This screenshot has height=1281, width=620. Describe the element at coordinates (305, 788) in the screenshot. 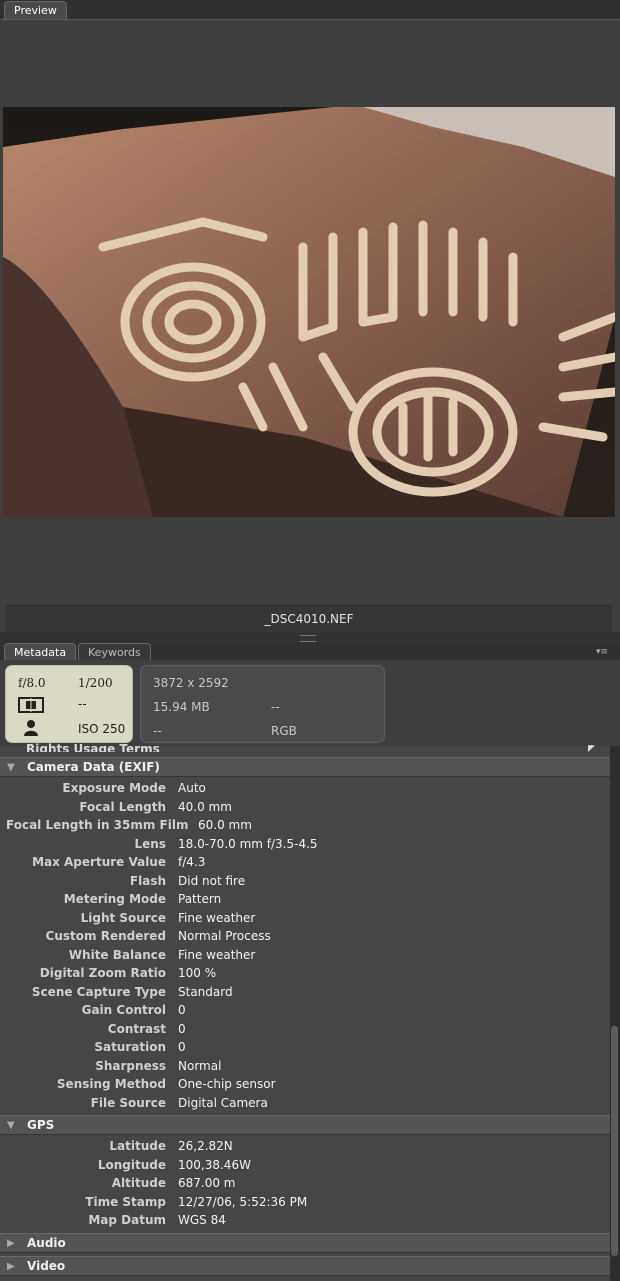

I see `metadata-row: Exposure Mode Auto` at that location.